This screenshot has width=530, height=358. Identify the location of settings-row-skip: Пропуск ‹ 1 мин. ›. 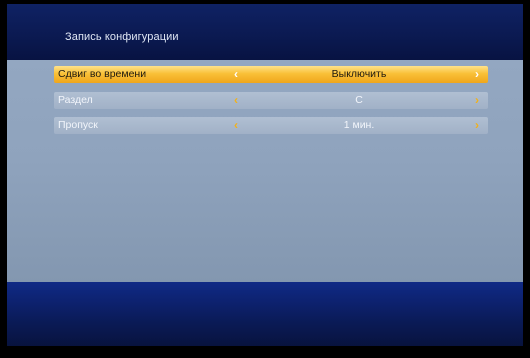
(271, 125).